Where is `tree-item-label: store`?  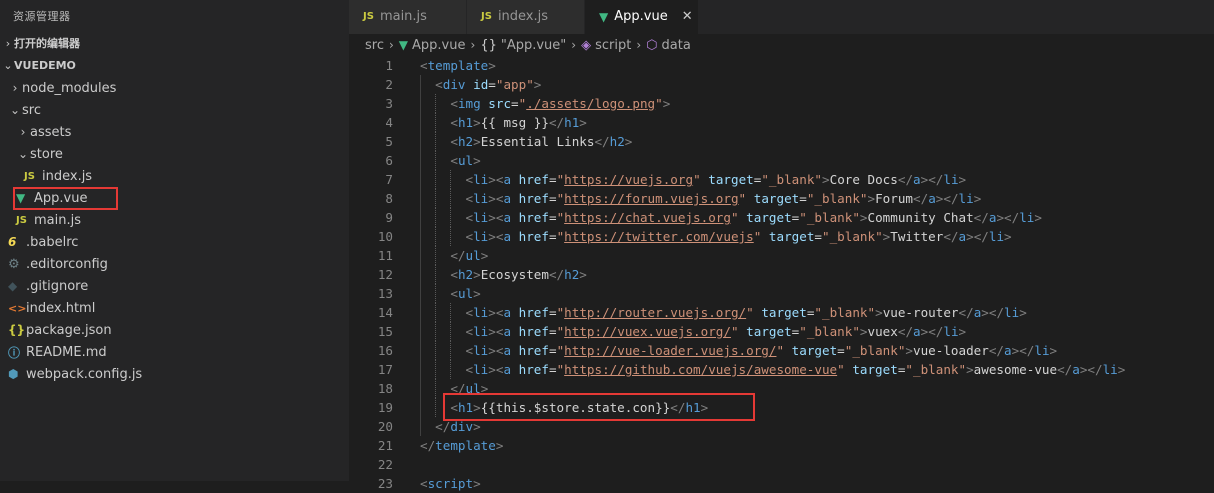 tree-item-label: store is located at coordinates (46, 154).